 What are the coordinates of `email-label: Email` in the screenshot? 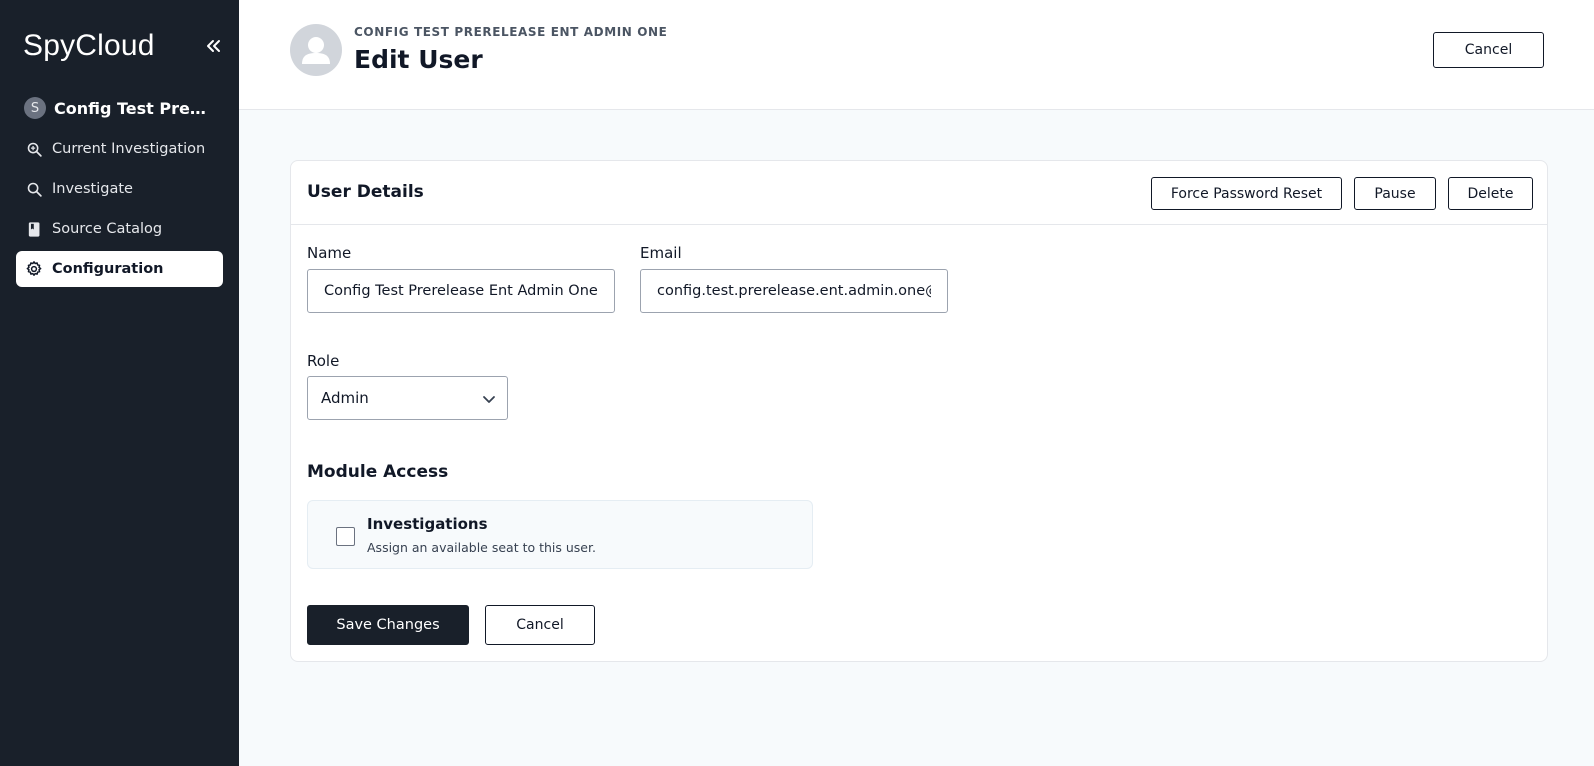 It's located at (661, 253).